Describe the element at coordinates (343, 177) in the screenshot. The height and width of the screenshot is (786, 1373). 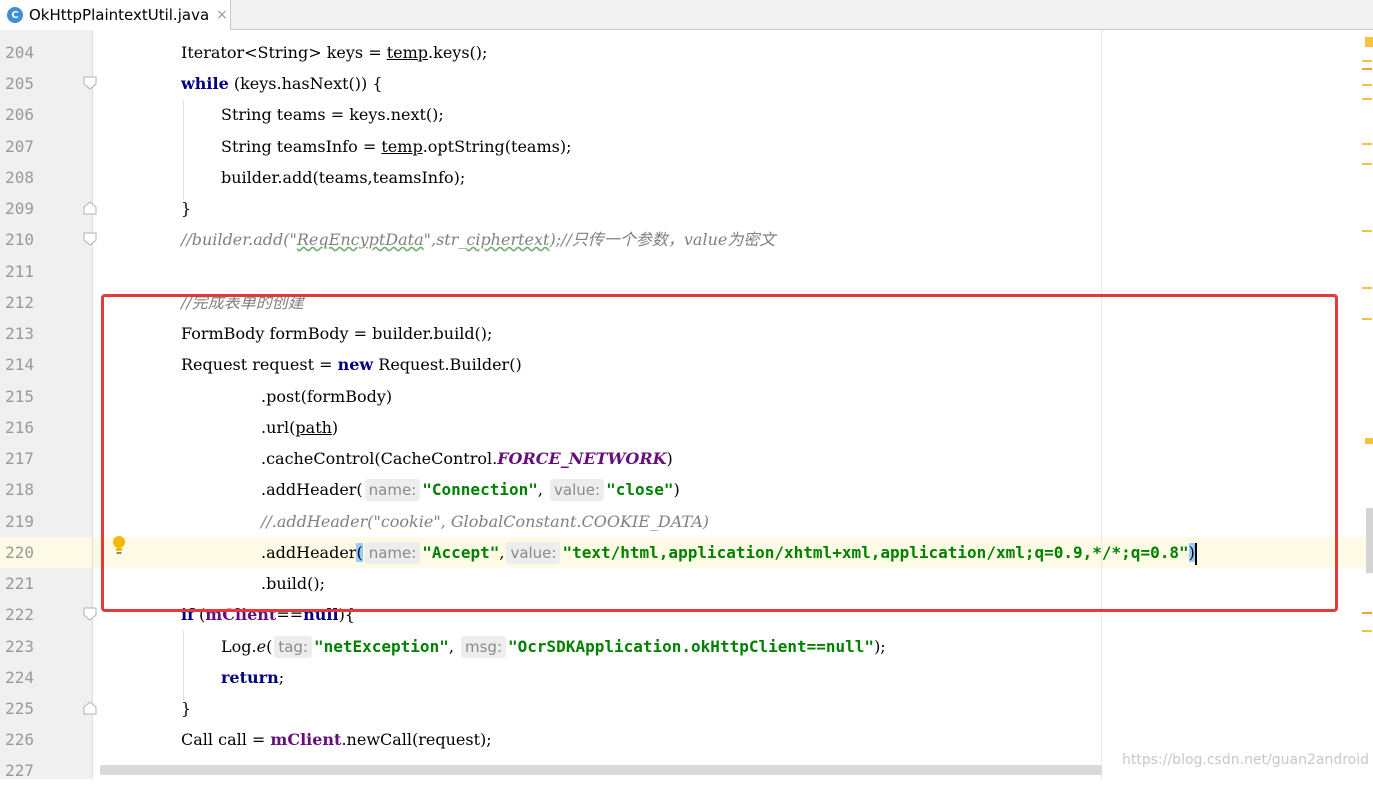
I see `code-text: builder.add(teams,teamsInfo);` at that location.